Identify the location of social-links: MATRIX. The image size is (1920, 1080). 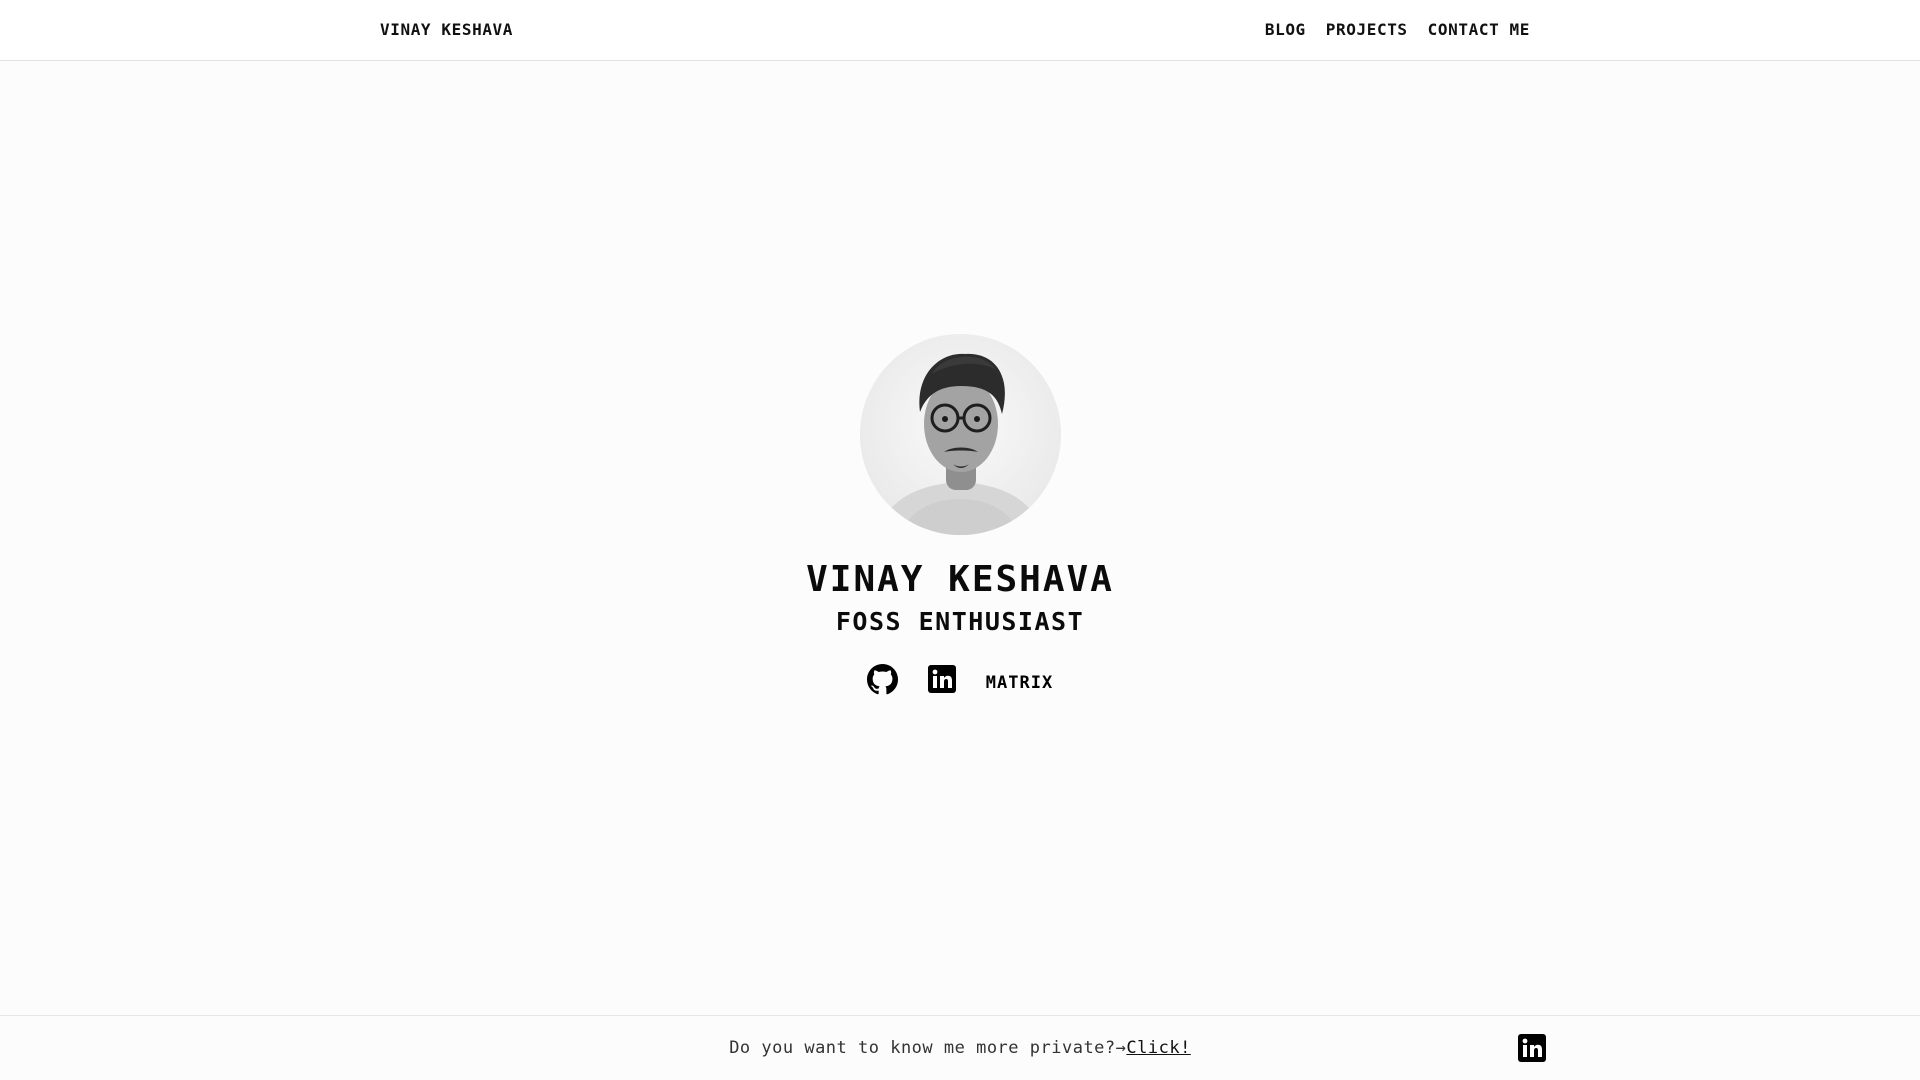
(959, 679).